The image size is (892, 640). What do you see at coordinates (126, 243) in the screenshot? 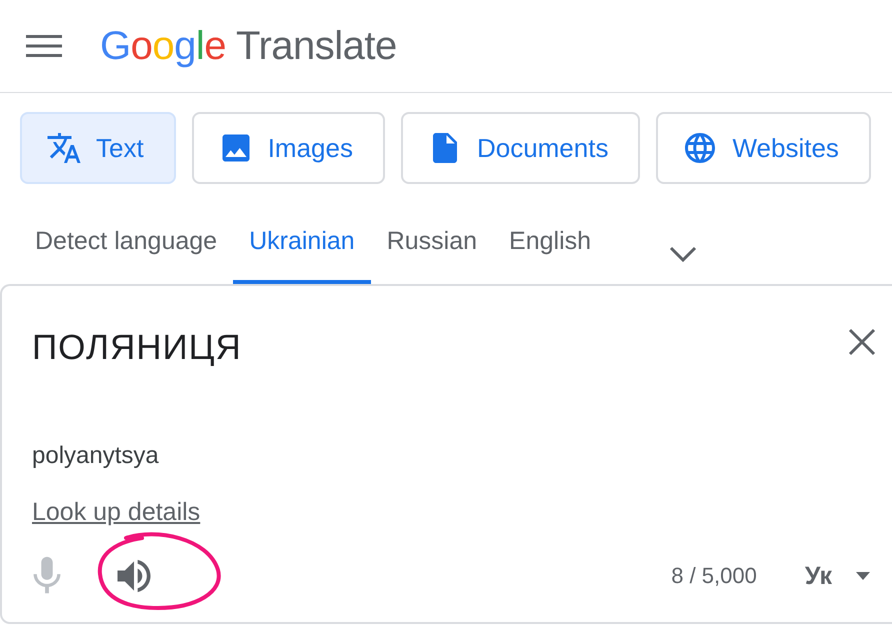
I see `language-tab: Detect language` at bounding box center [126, 243].